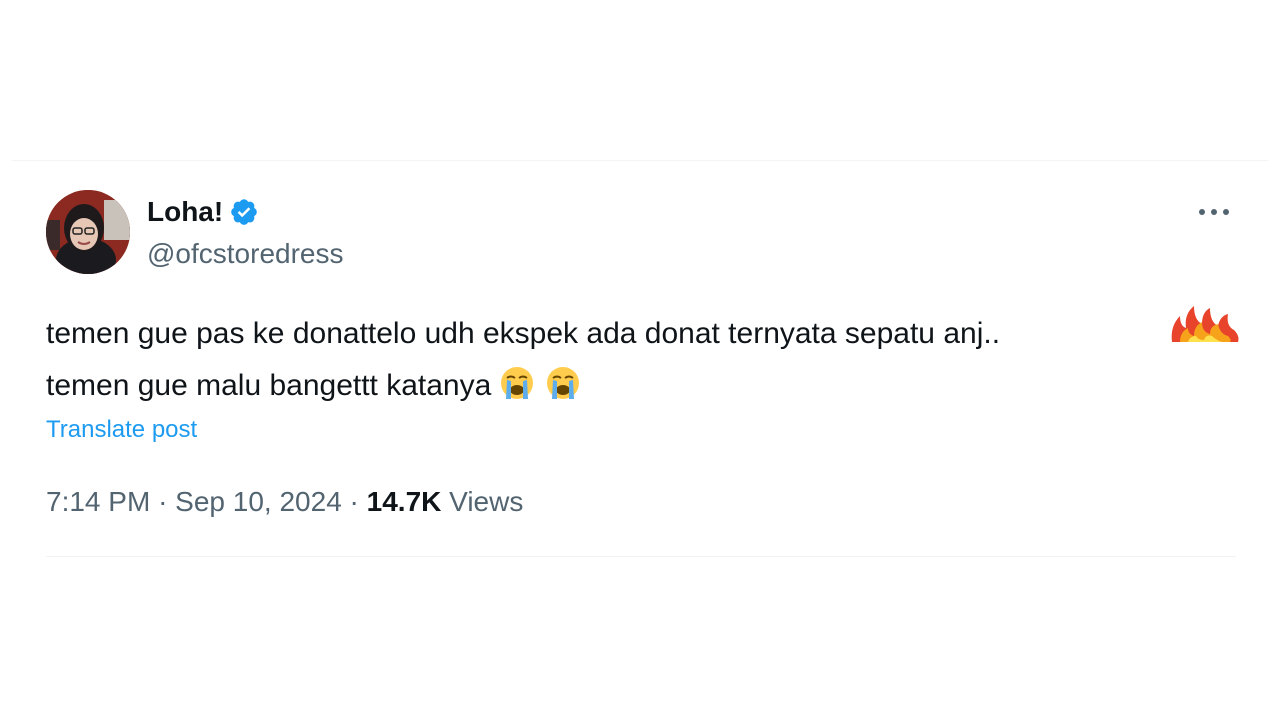  I want to click on fire-sticker-icon, so click(1205, 324).